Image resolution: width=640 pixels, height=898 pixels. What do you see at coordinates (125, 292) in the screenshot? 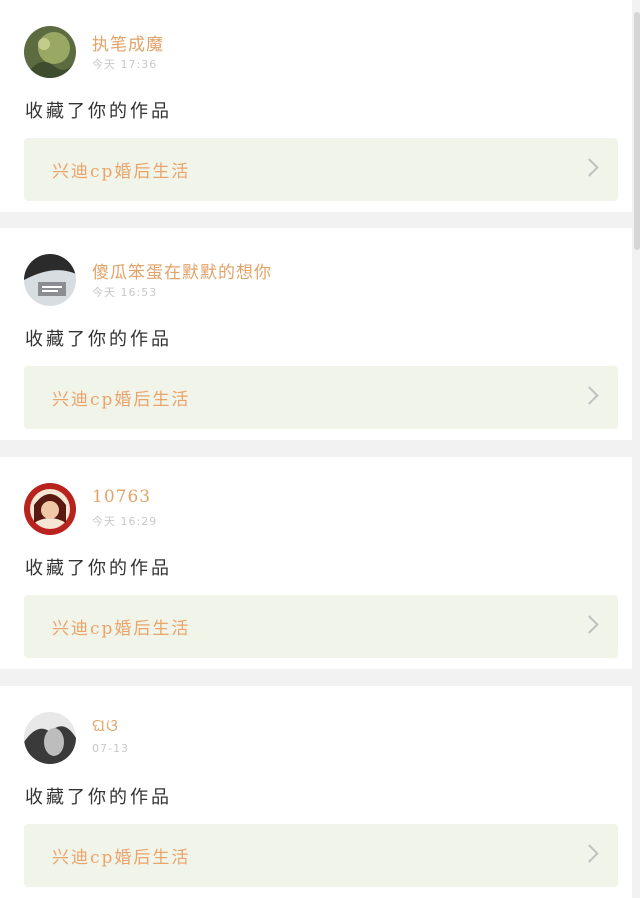
I see `timestamp: 今天 16:53` at bounding box center [125, 292].